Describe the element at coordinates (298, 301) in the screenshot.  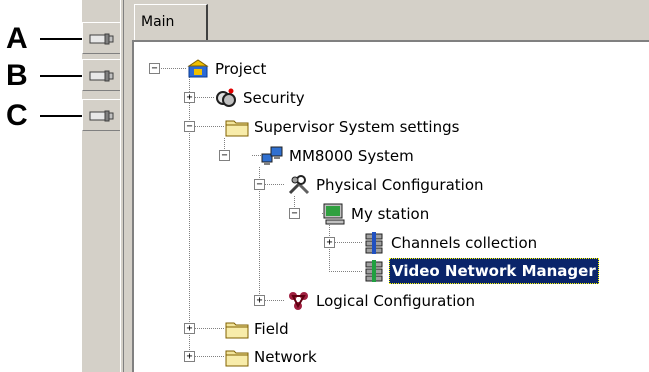
I see `logical-config-icon` at that location.